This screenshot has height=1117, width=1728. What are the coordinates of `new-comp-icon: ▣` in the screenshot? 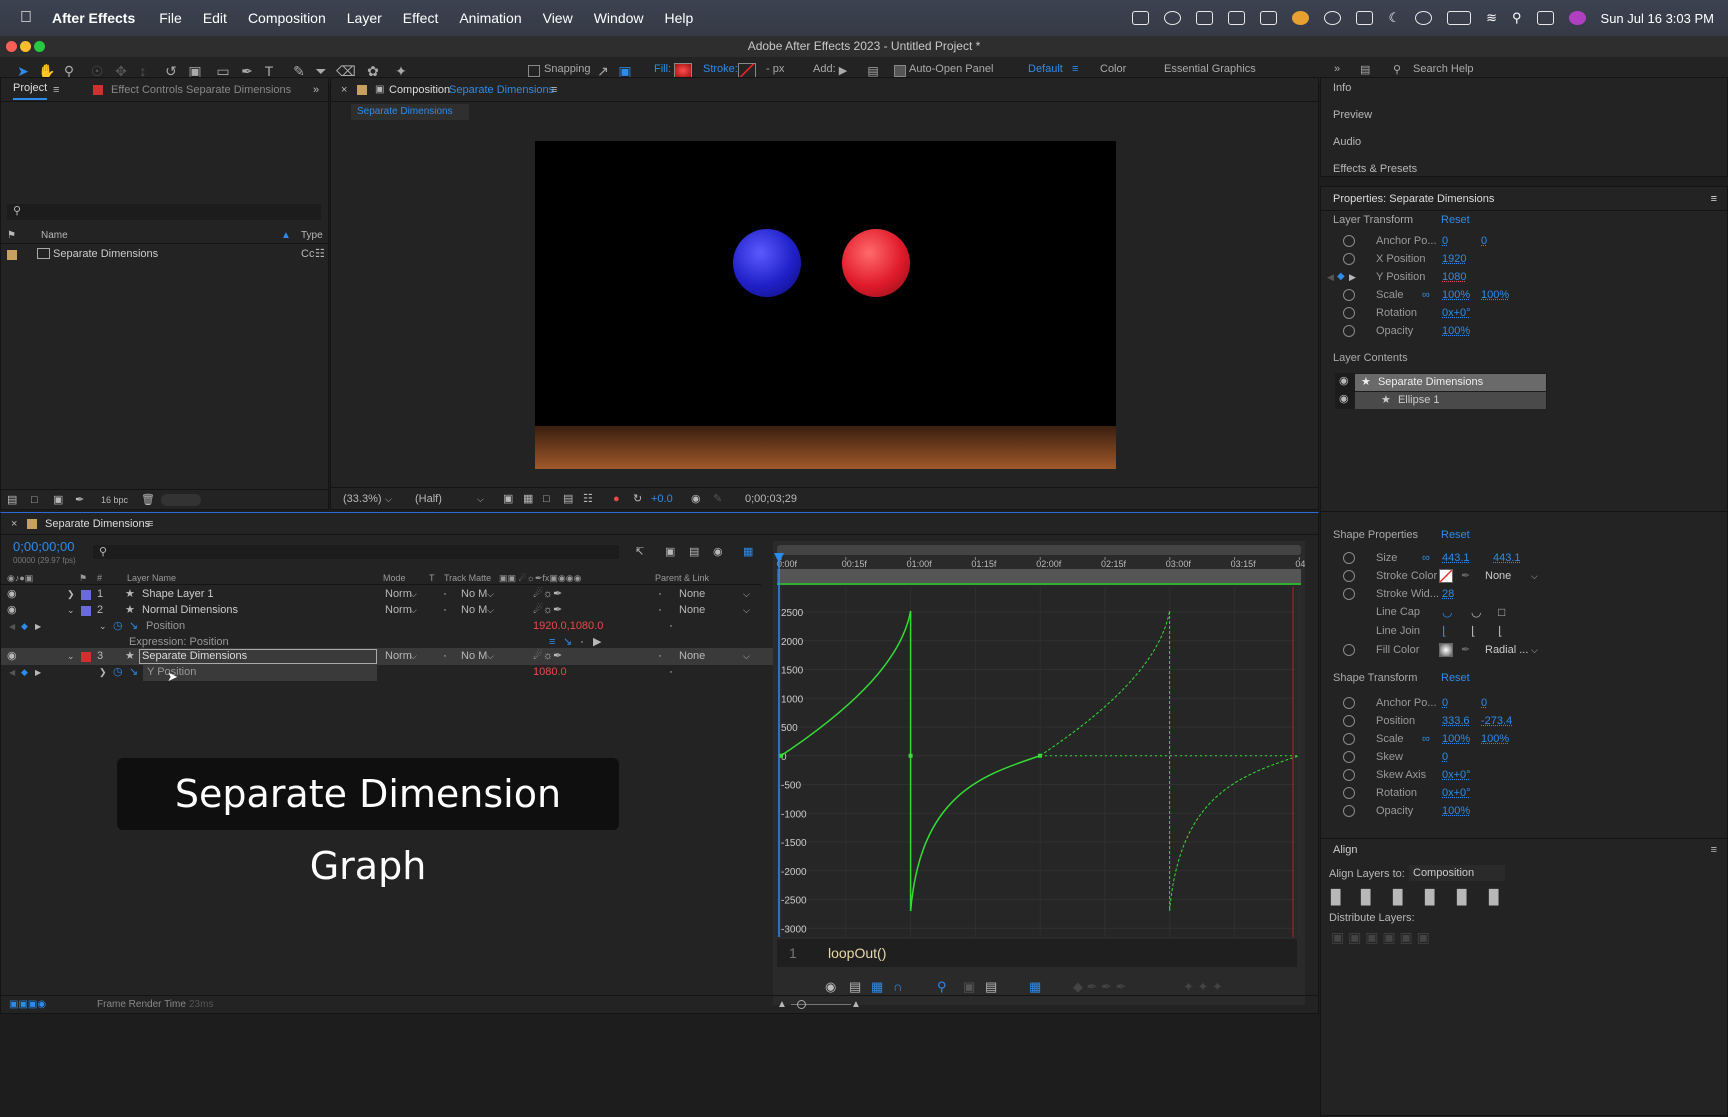 It's located at (58, 500).